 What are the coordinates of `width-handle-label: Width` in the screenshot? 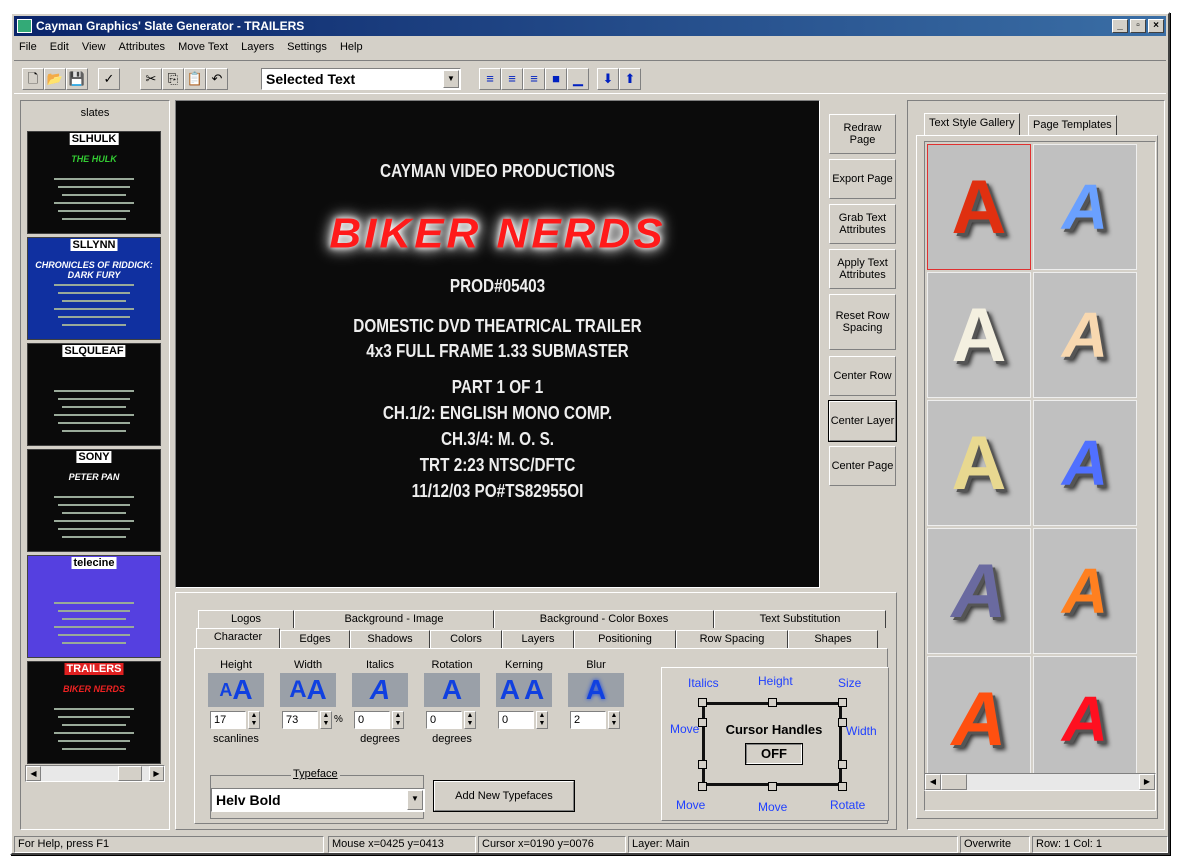 It's located at (861, 731).